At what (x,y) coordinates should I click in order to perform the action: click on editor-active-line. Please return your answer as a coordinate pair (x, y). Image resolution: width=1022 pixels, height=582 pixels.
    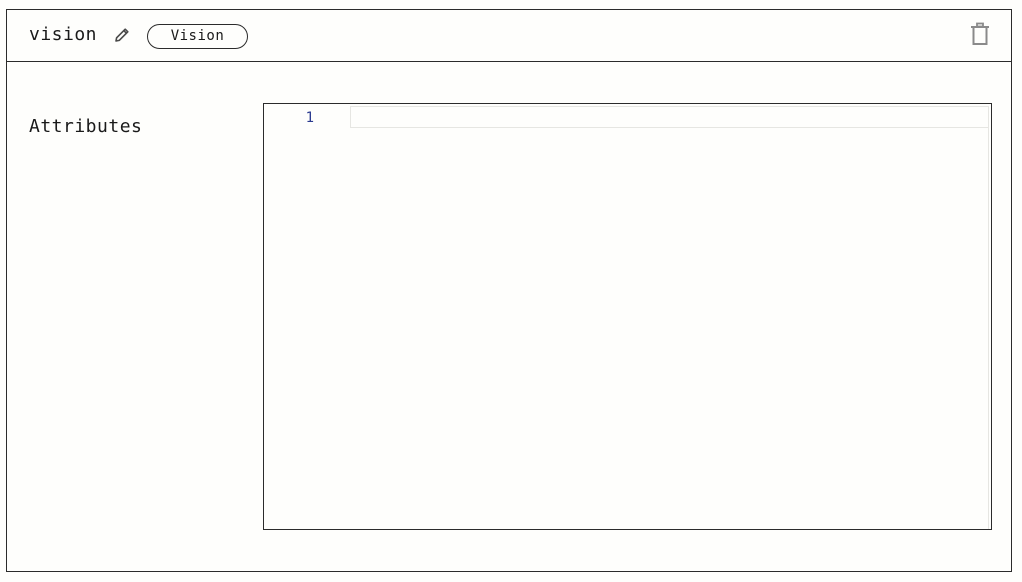
    Looking at the image, I should click on (669, 117).